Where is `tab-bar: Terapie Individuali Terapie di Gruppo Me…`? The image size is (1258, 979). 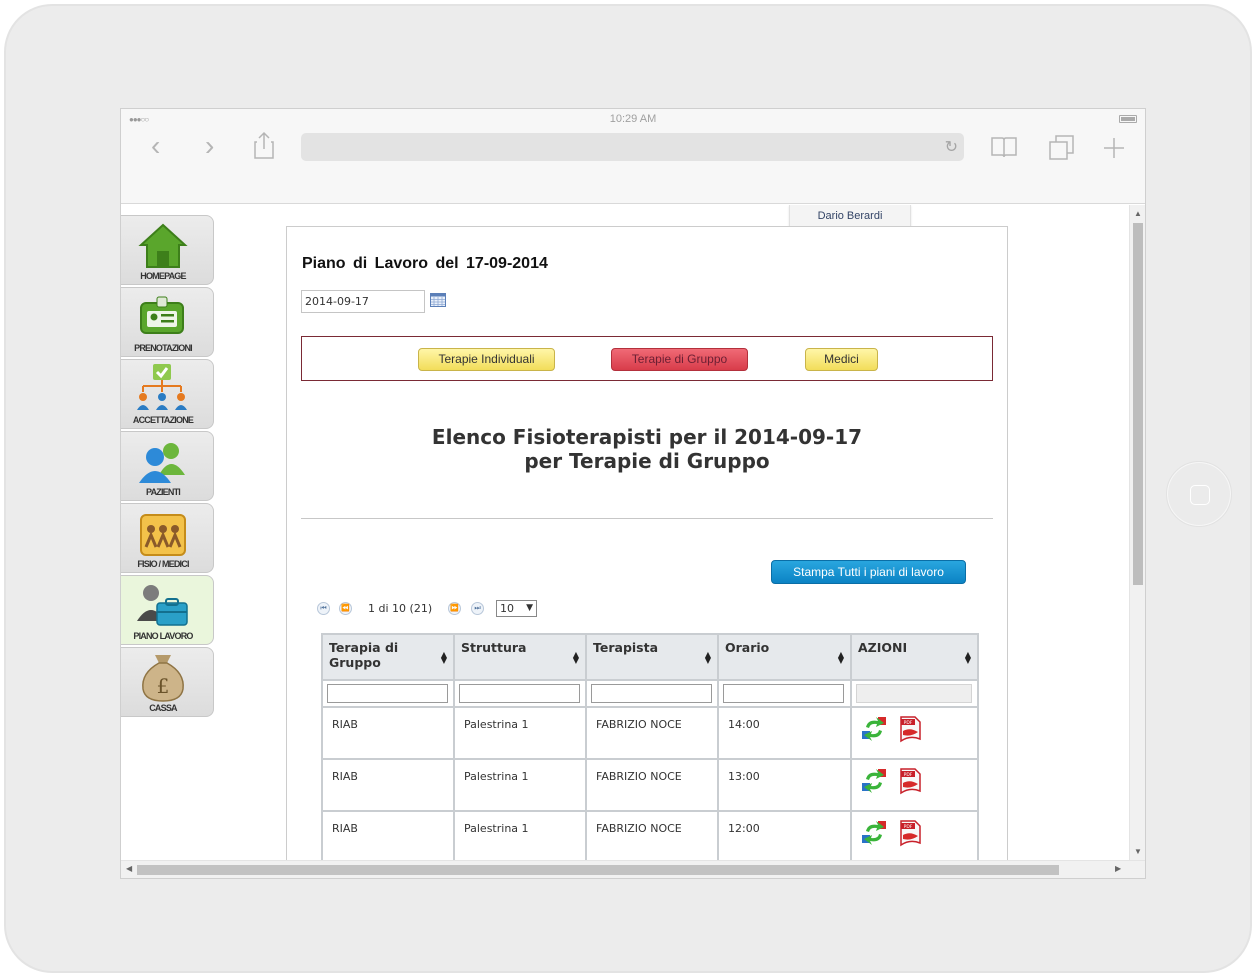 tab-bar: Terapie Individuali Terapie di Gruppo Me… is located at coordinates (647, 358).